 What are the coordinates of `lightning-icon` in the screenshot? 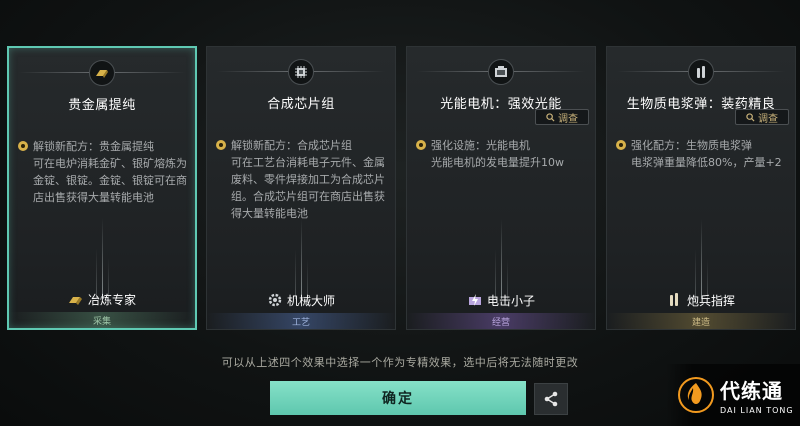 It's located at (474, 300).